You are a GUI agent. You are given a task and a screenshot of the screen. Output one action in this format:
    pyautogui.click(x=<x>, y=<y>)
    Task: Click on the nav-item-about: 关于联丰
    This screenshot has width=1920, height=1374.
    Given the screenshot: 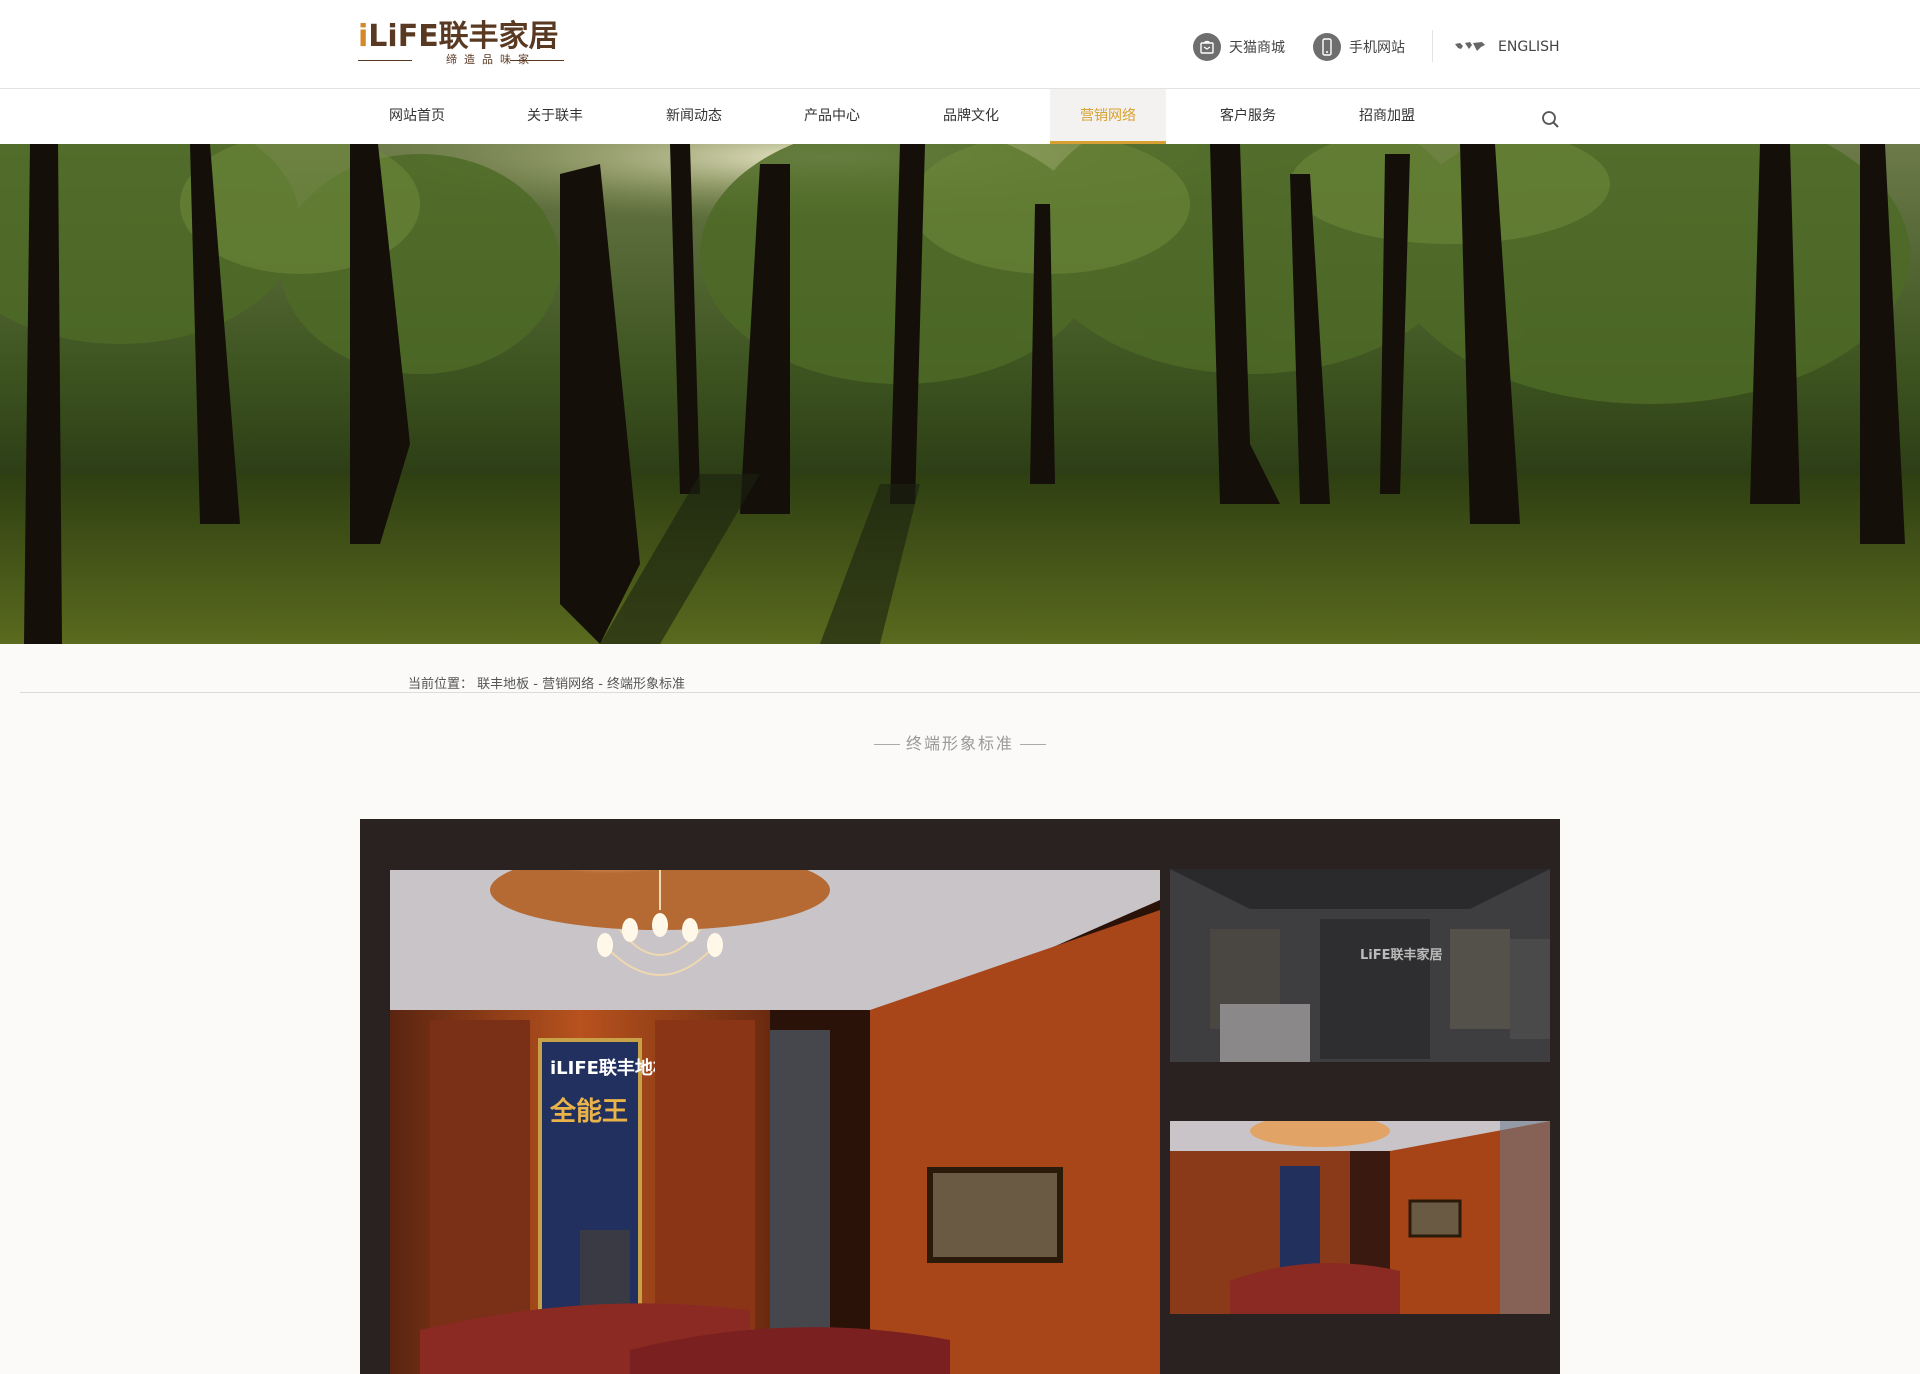 What is the action you would take?
    pyautogui.click(x=555, y=116)
    